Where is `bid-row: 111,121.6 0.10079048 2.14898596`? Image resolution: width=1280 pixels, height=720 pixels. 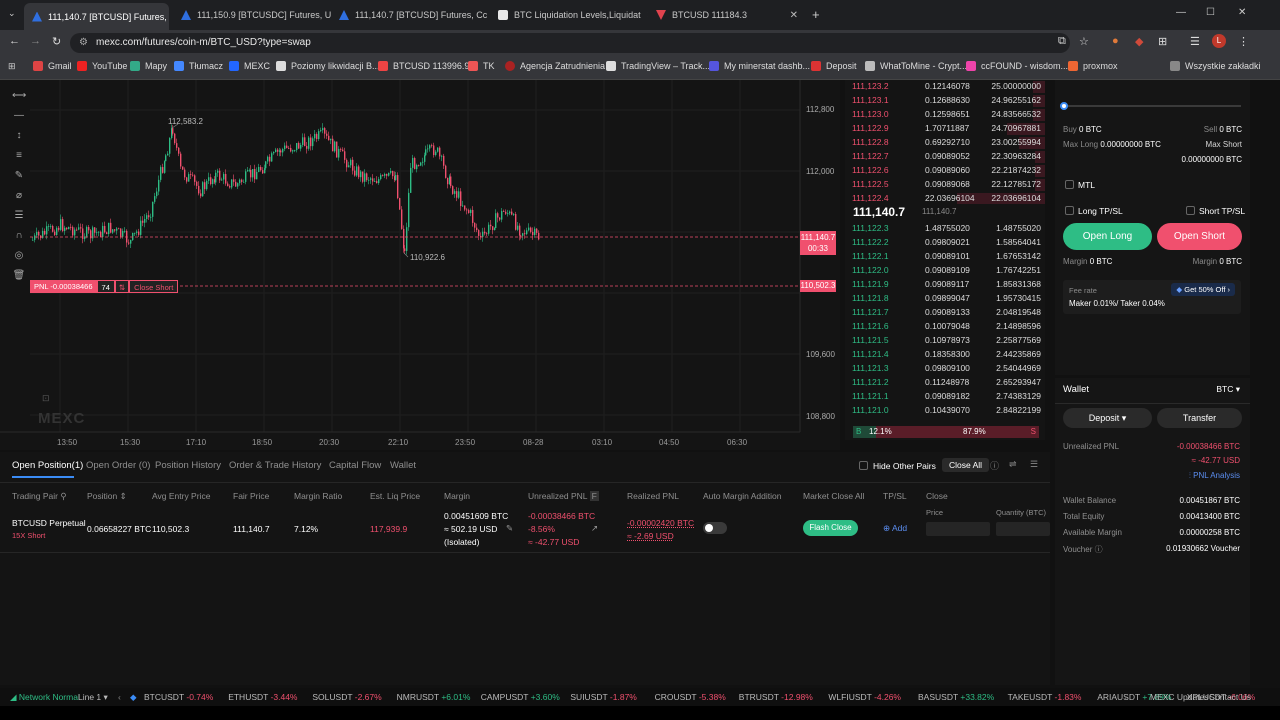 bid-row: 111,121.6 0.10079048 2.14898596 is located at coordinates (945, 327).